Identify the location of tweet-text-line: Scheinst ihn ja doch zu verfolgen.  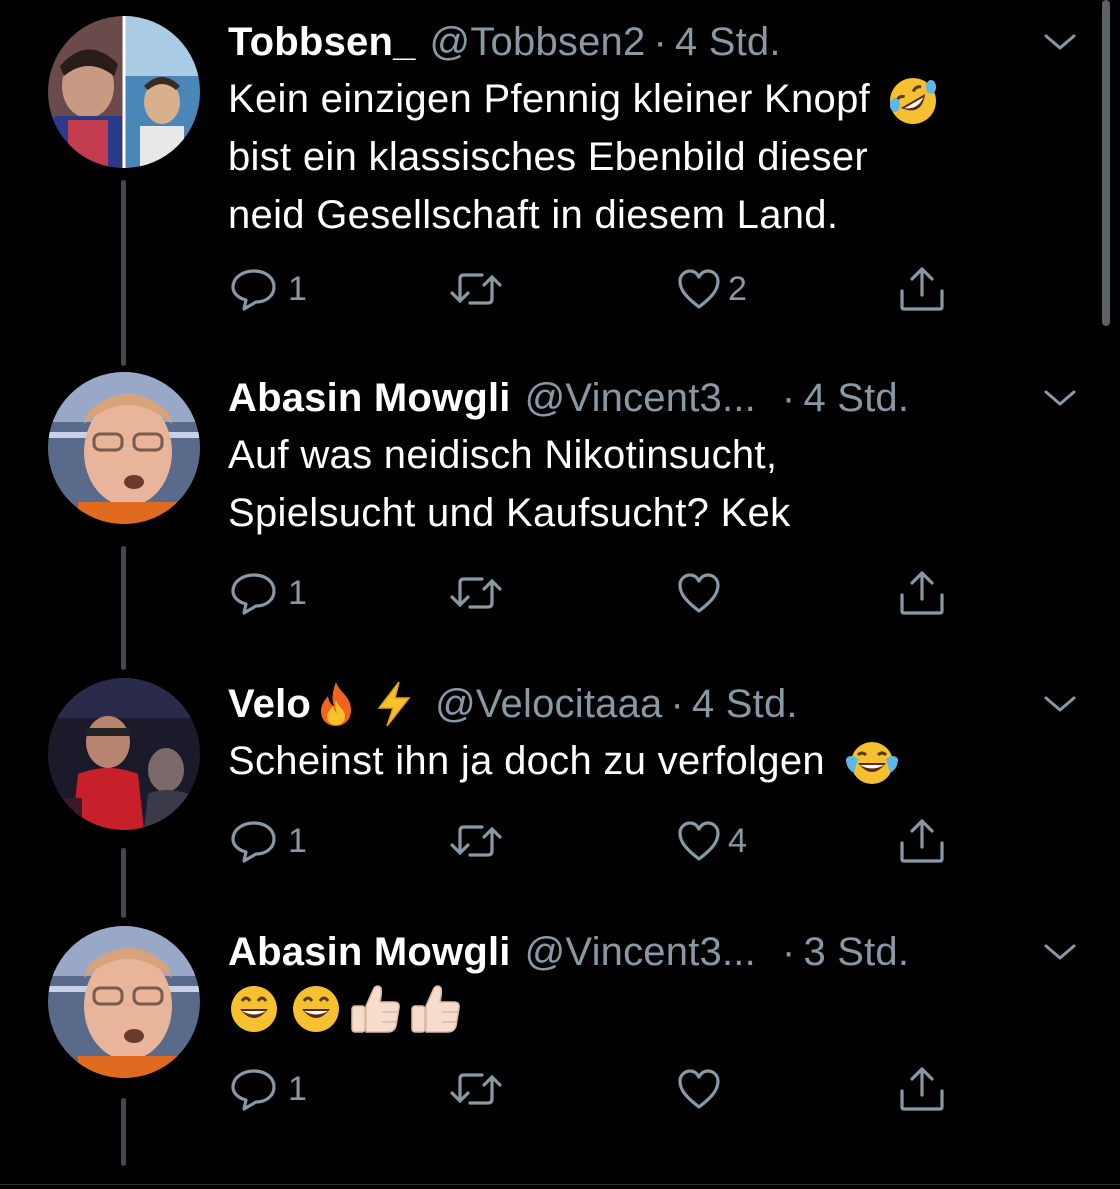
(643, 761).